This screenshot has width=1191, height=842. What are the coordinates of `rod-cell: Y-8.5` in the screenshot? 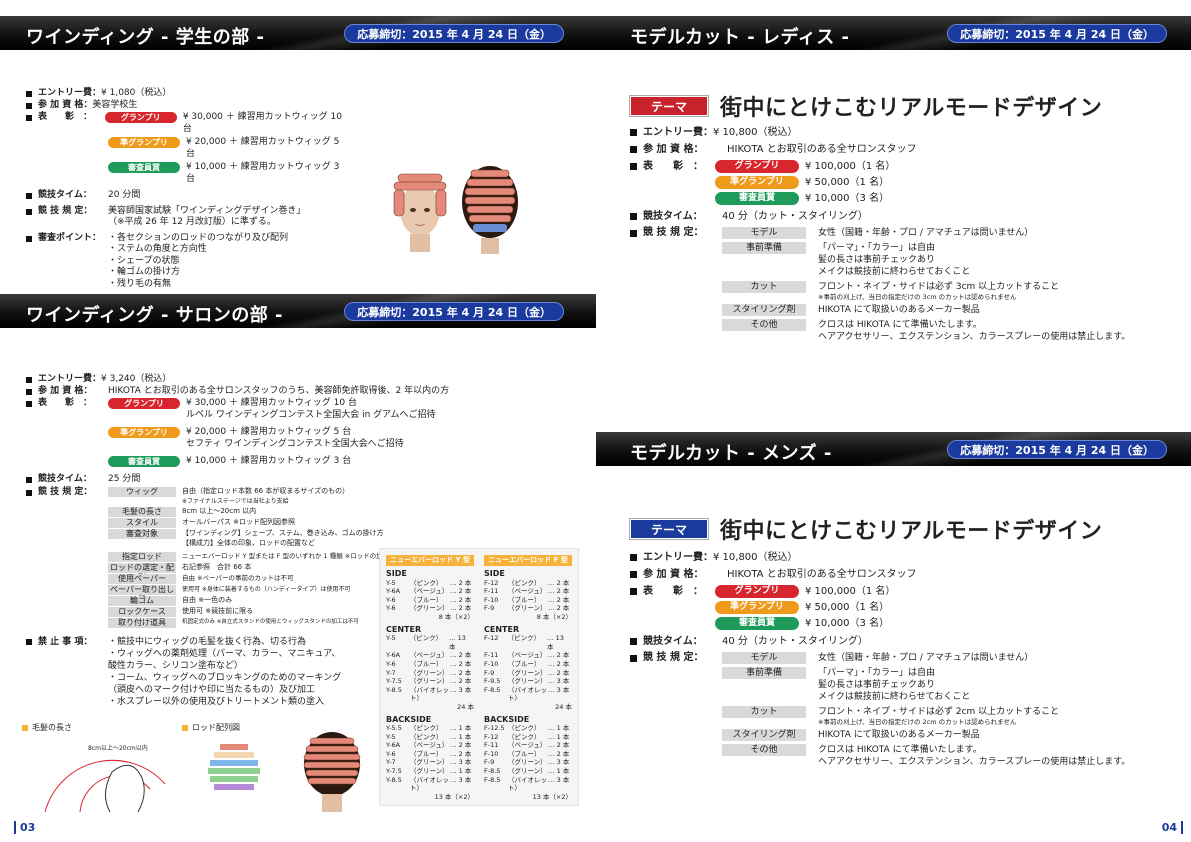 It's located at (394, 779).